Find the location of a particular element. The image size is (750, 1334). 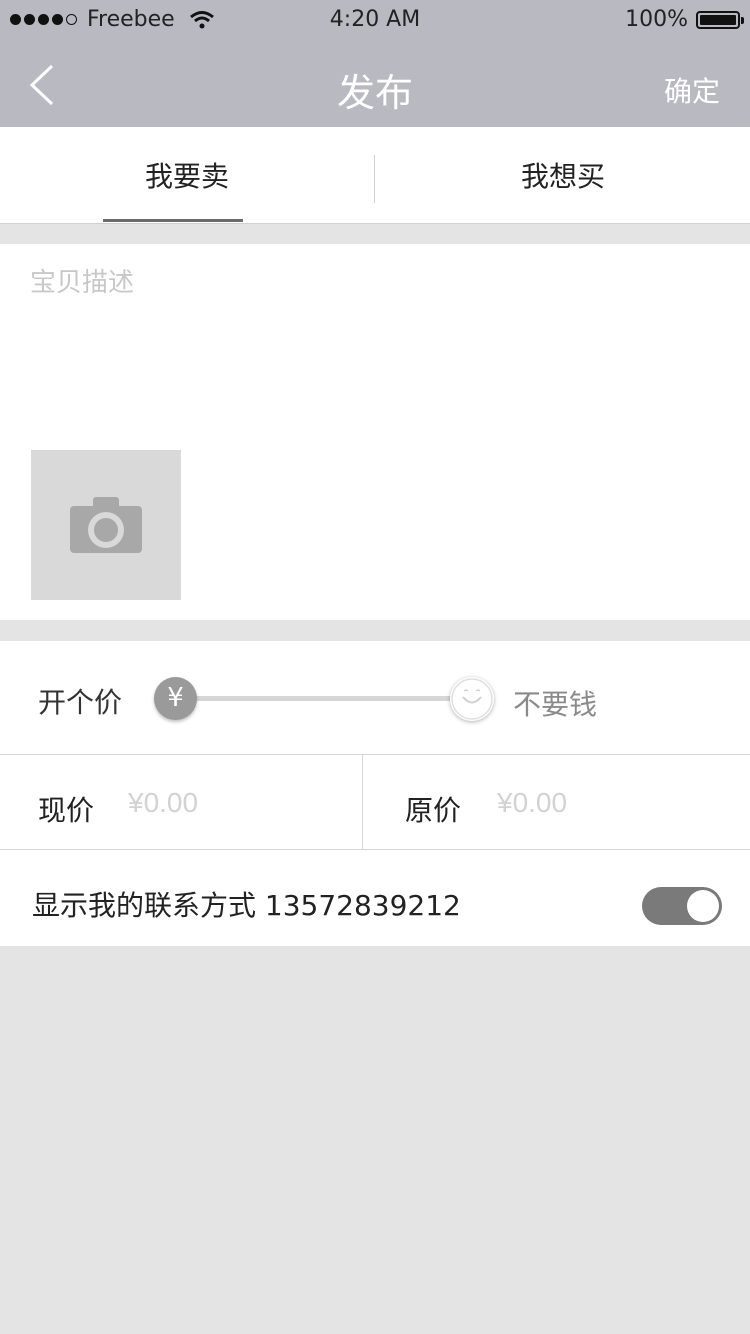

price-slider-knob: ¥ is located at coordinates (175, 698).